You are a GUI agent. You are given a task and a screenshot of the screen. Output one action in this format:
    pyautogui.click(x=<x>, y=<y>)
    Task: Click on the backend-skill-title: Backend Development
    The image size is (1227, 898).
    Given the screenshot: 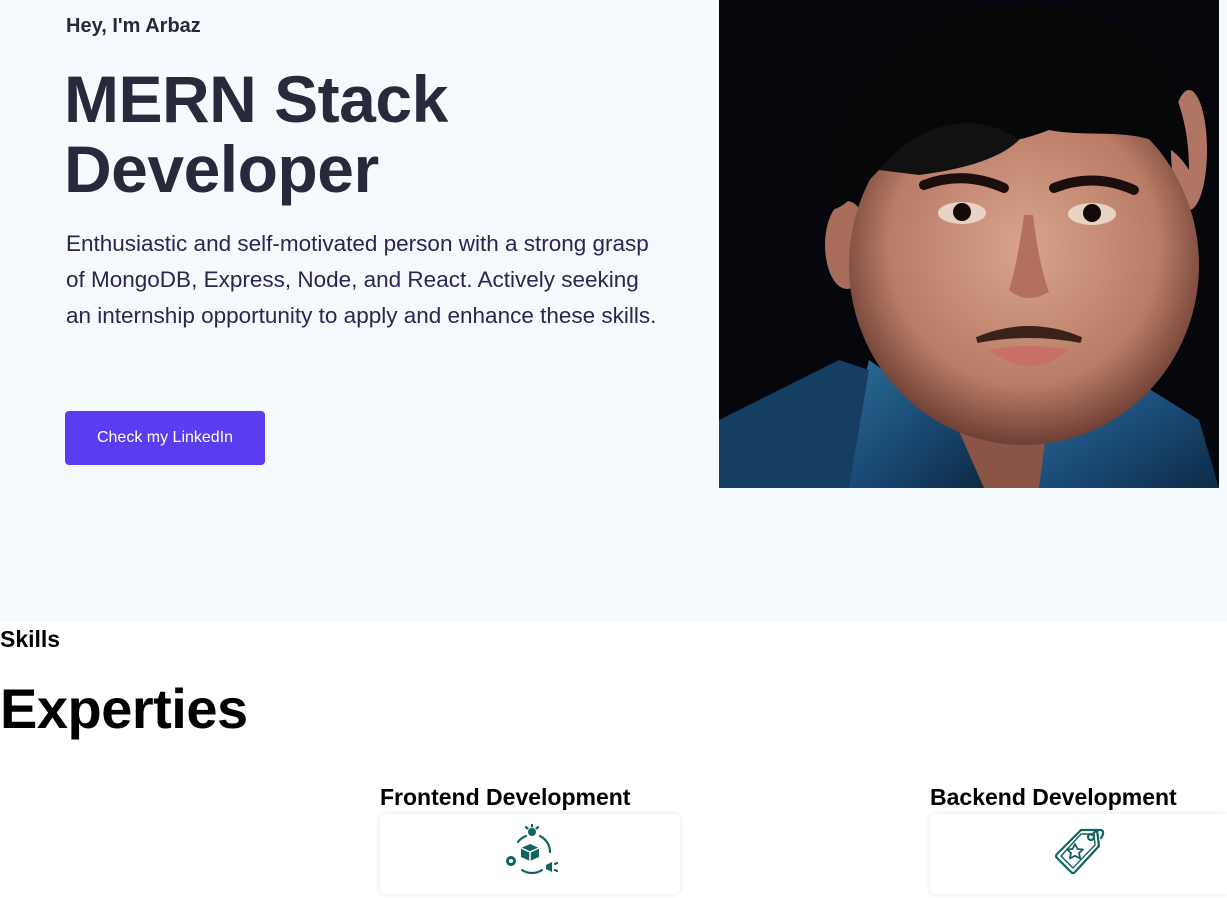 What is the action you would take?
    pyautogui.click(x=1053, y=797)
    